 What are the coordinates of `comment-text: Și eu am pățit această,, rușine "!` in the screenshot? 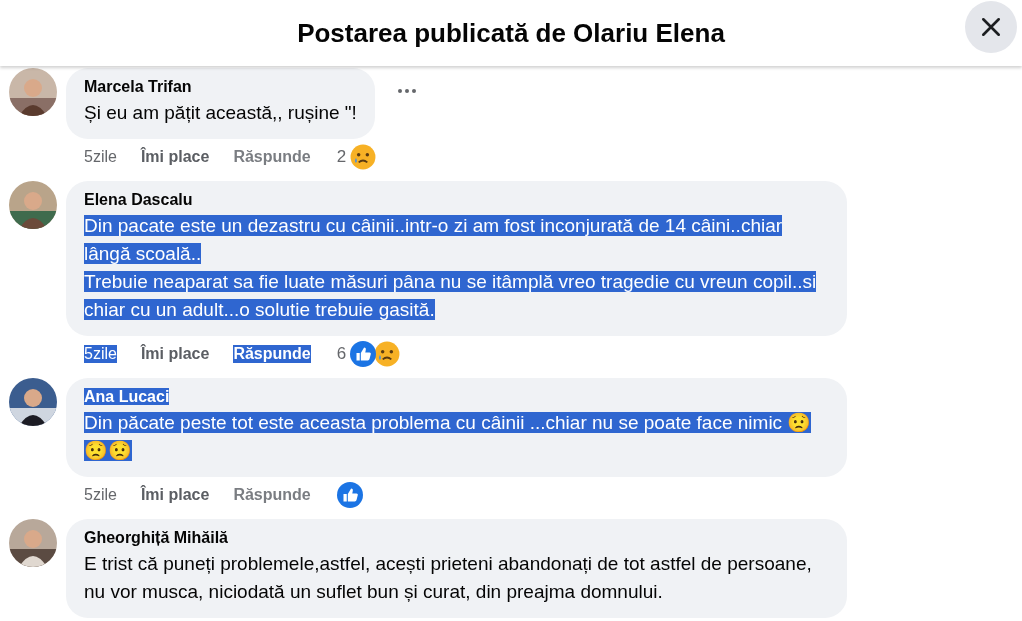 It's located at (220, 113).